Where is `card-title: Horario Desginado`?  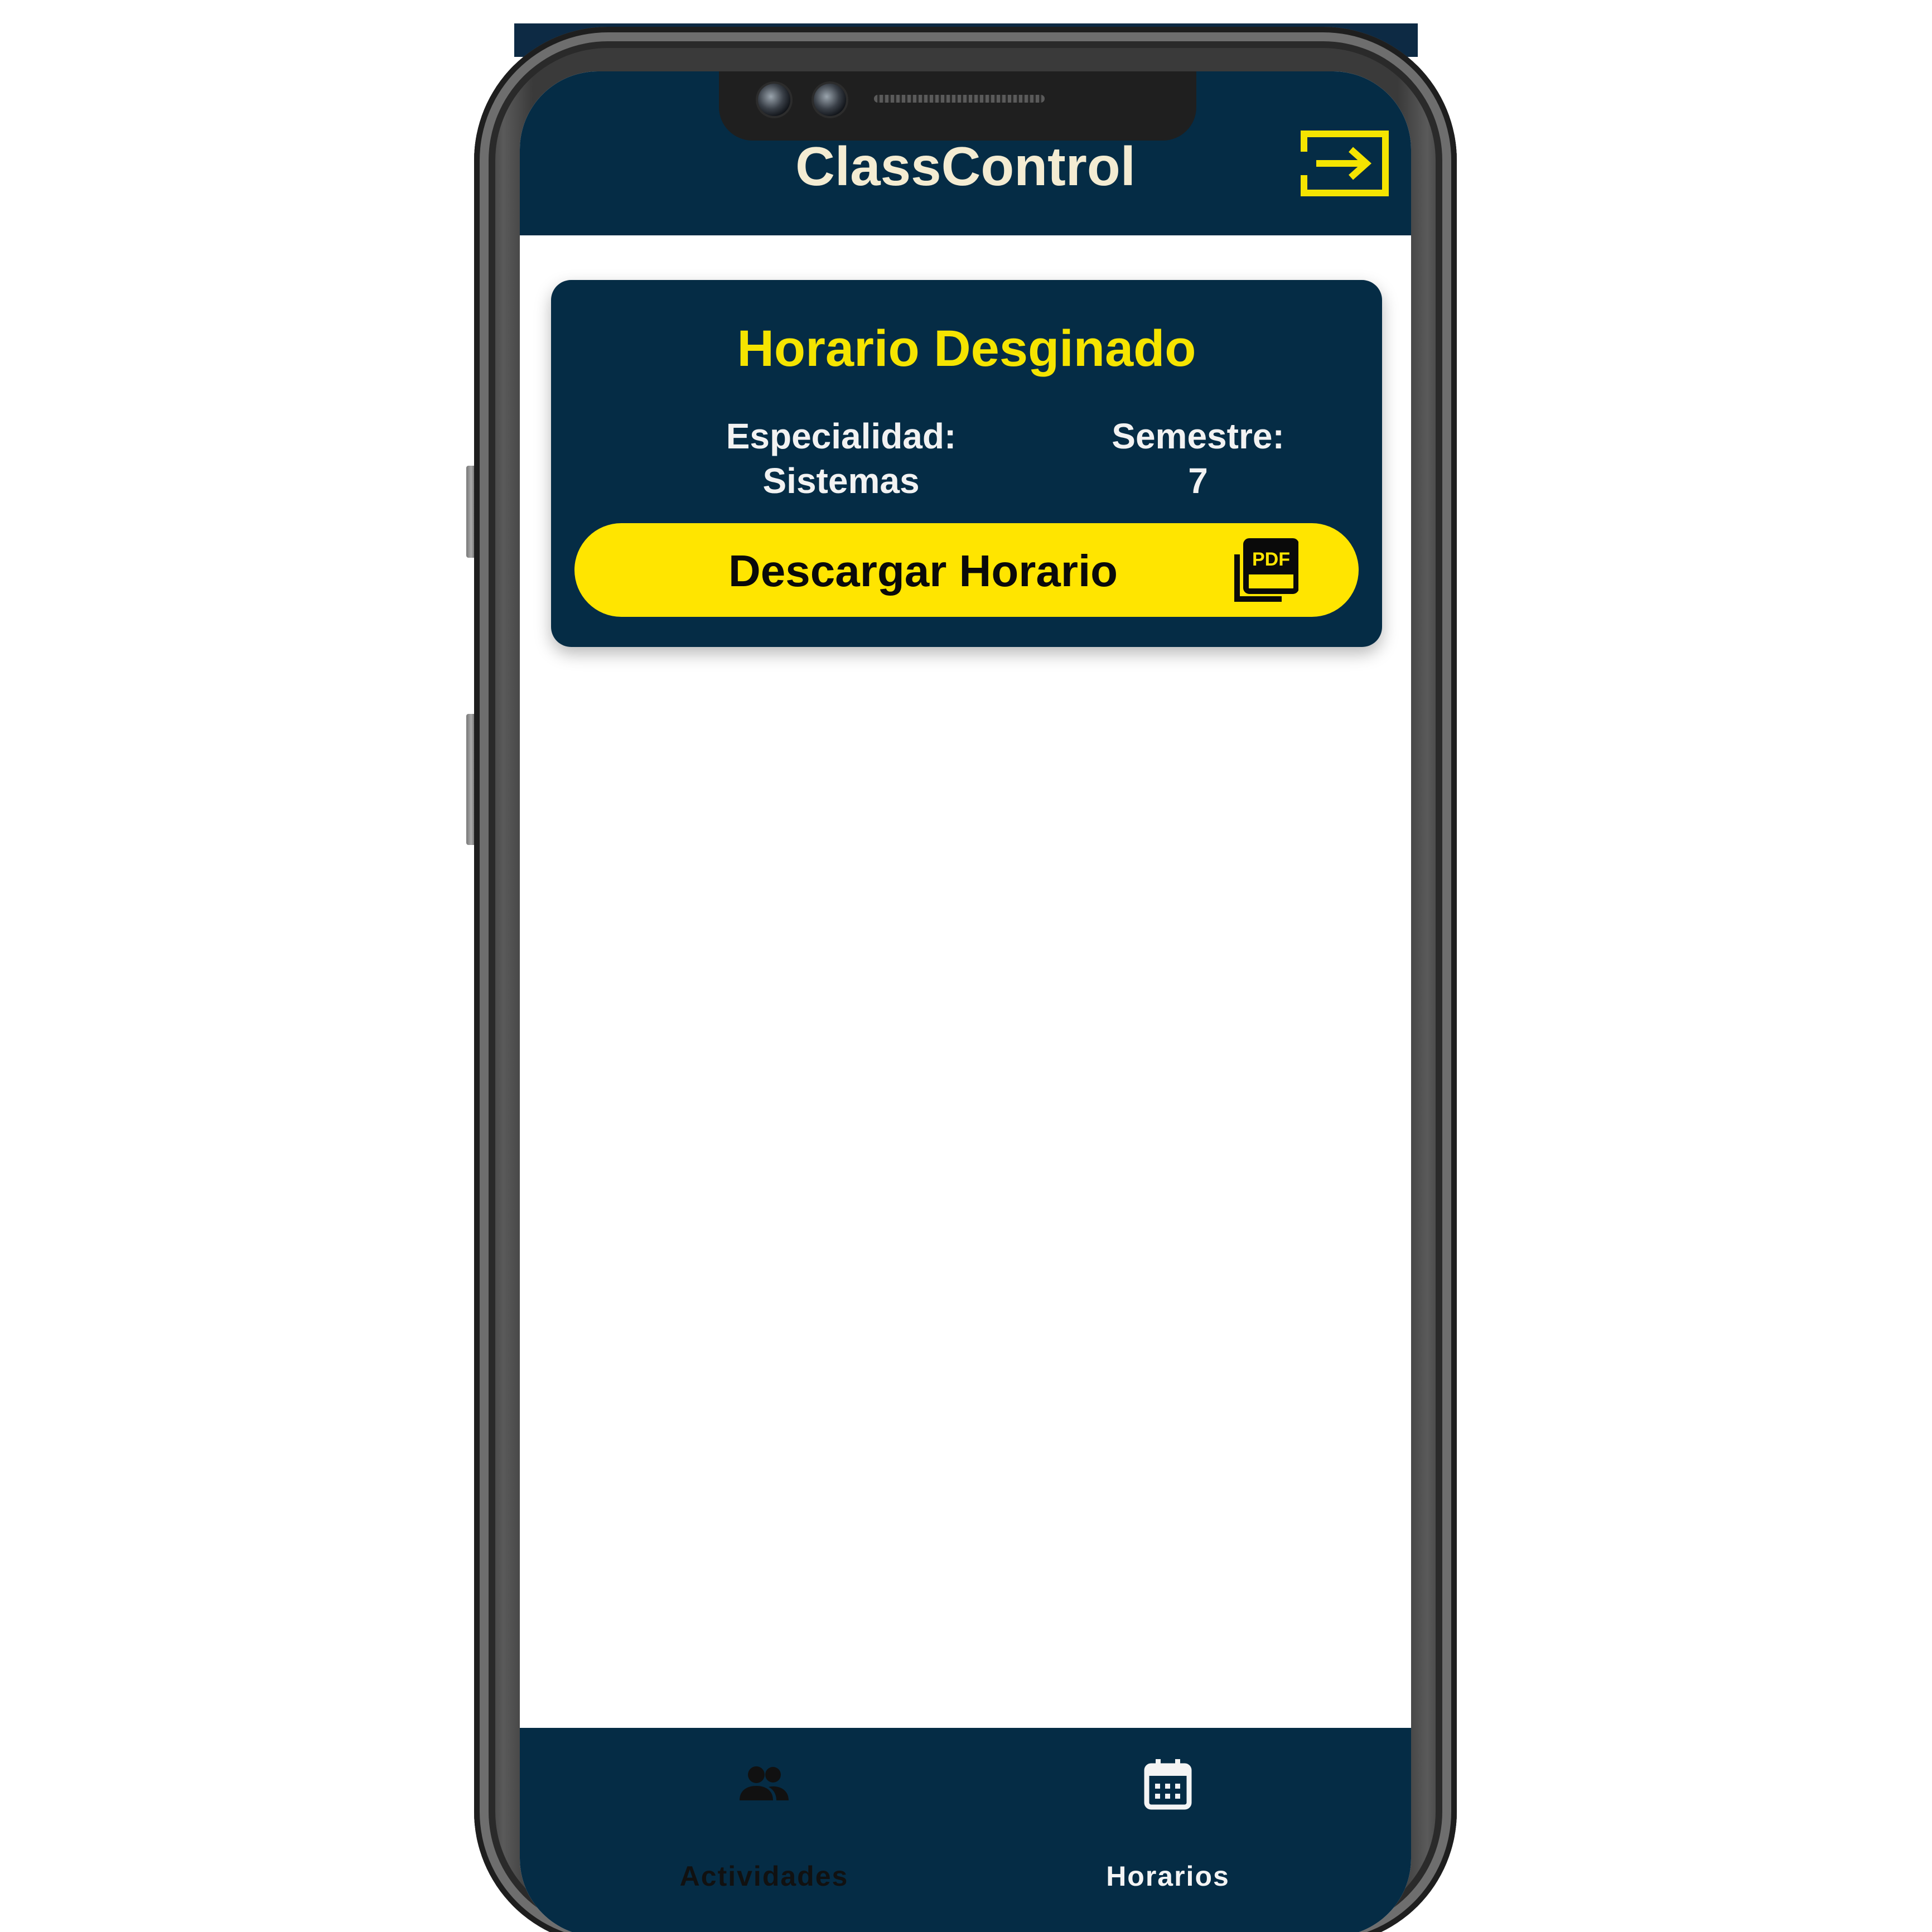
card-title: Horario Desginado is located at coordinates (966, 348).